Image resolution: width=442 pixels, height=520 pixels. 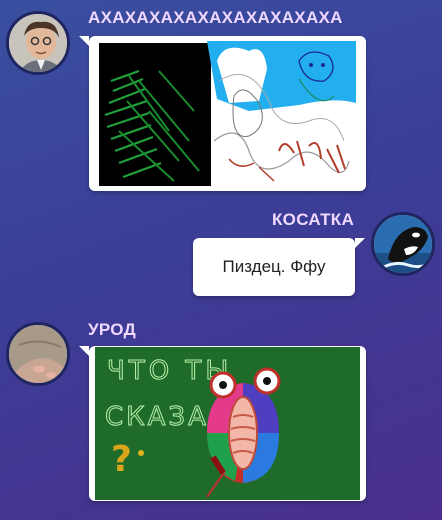 I want to click on message-text: Пиздец. Ффу, so click(x=274, y=266).